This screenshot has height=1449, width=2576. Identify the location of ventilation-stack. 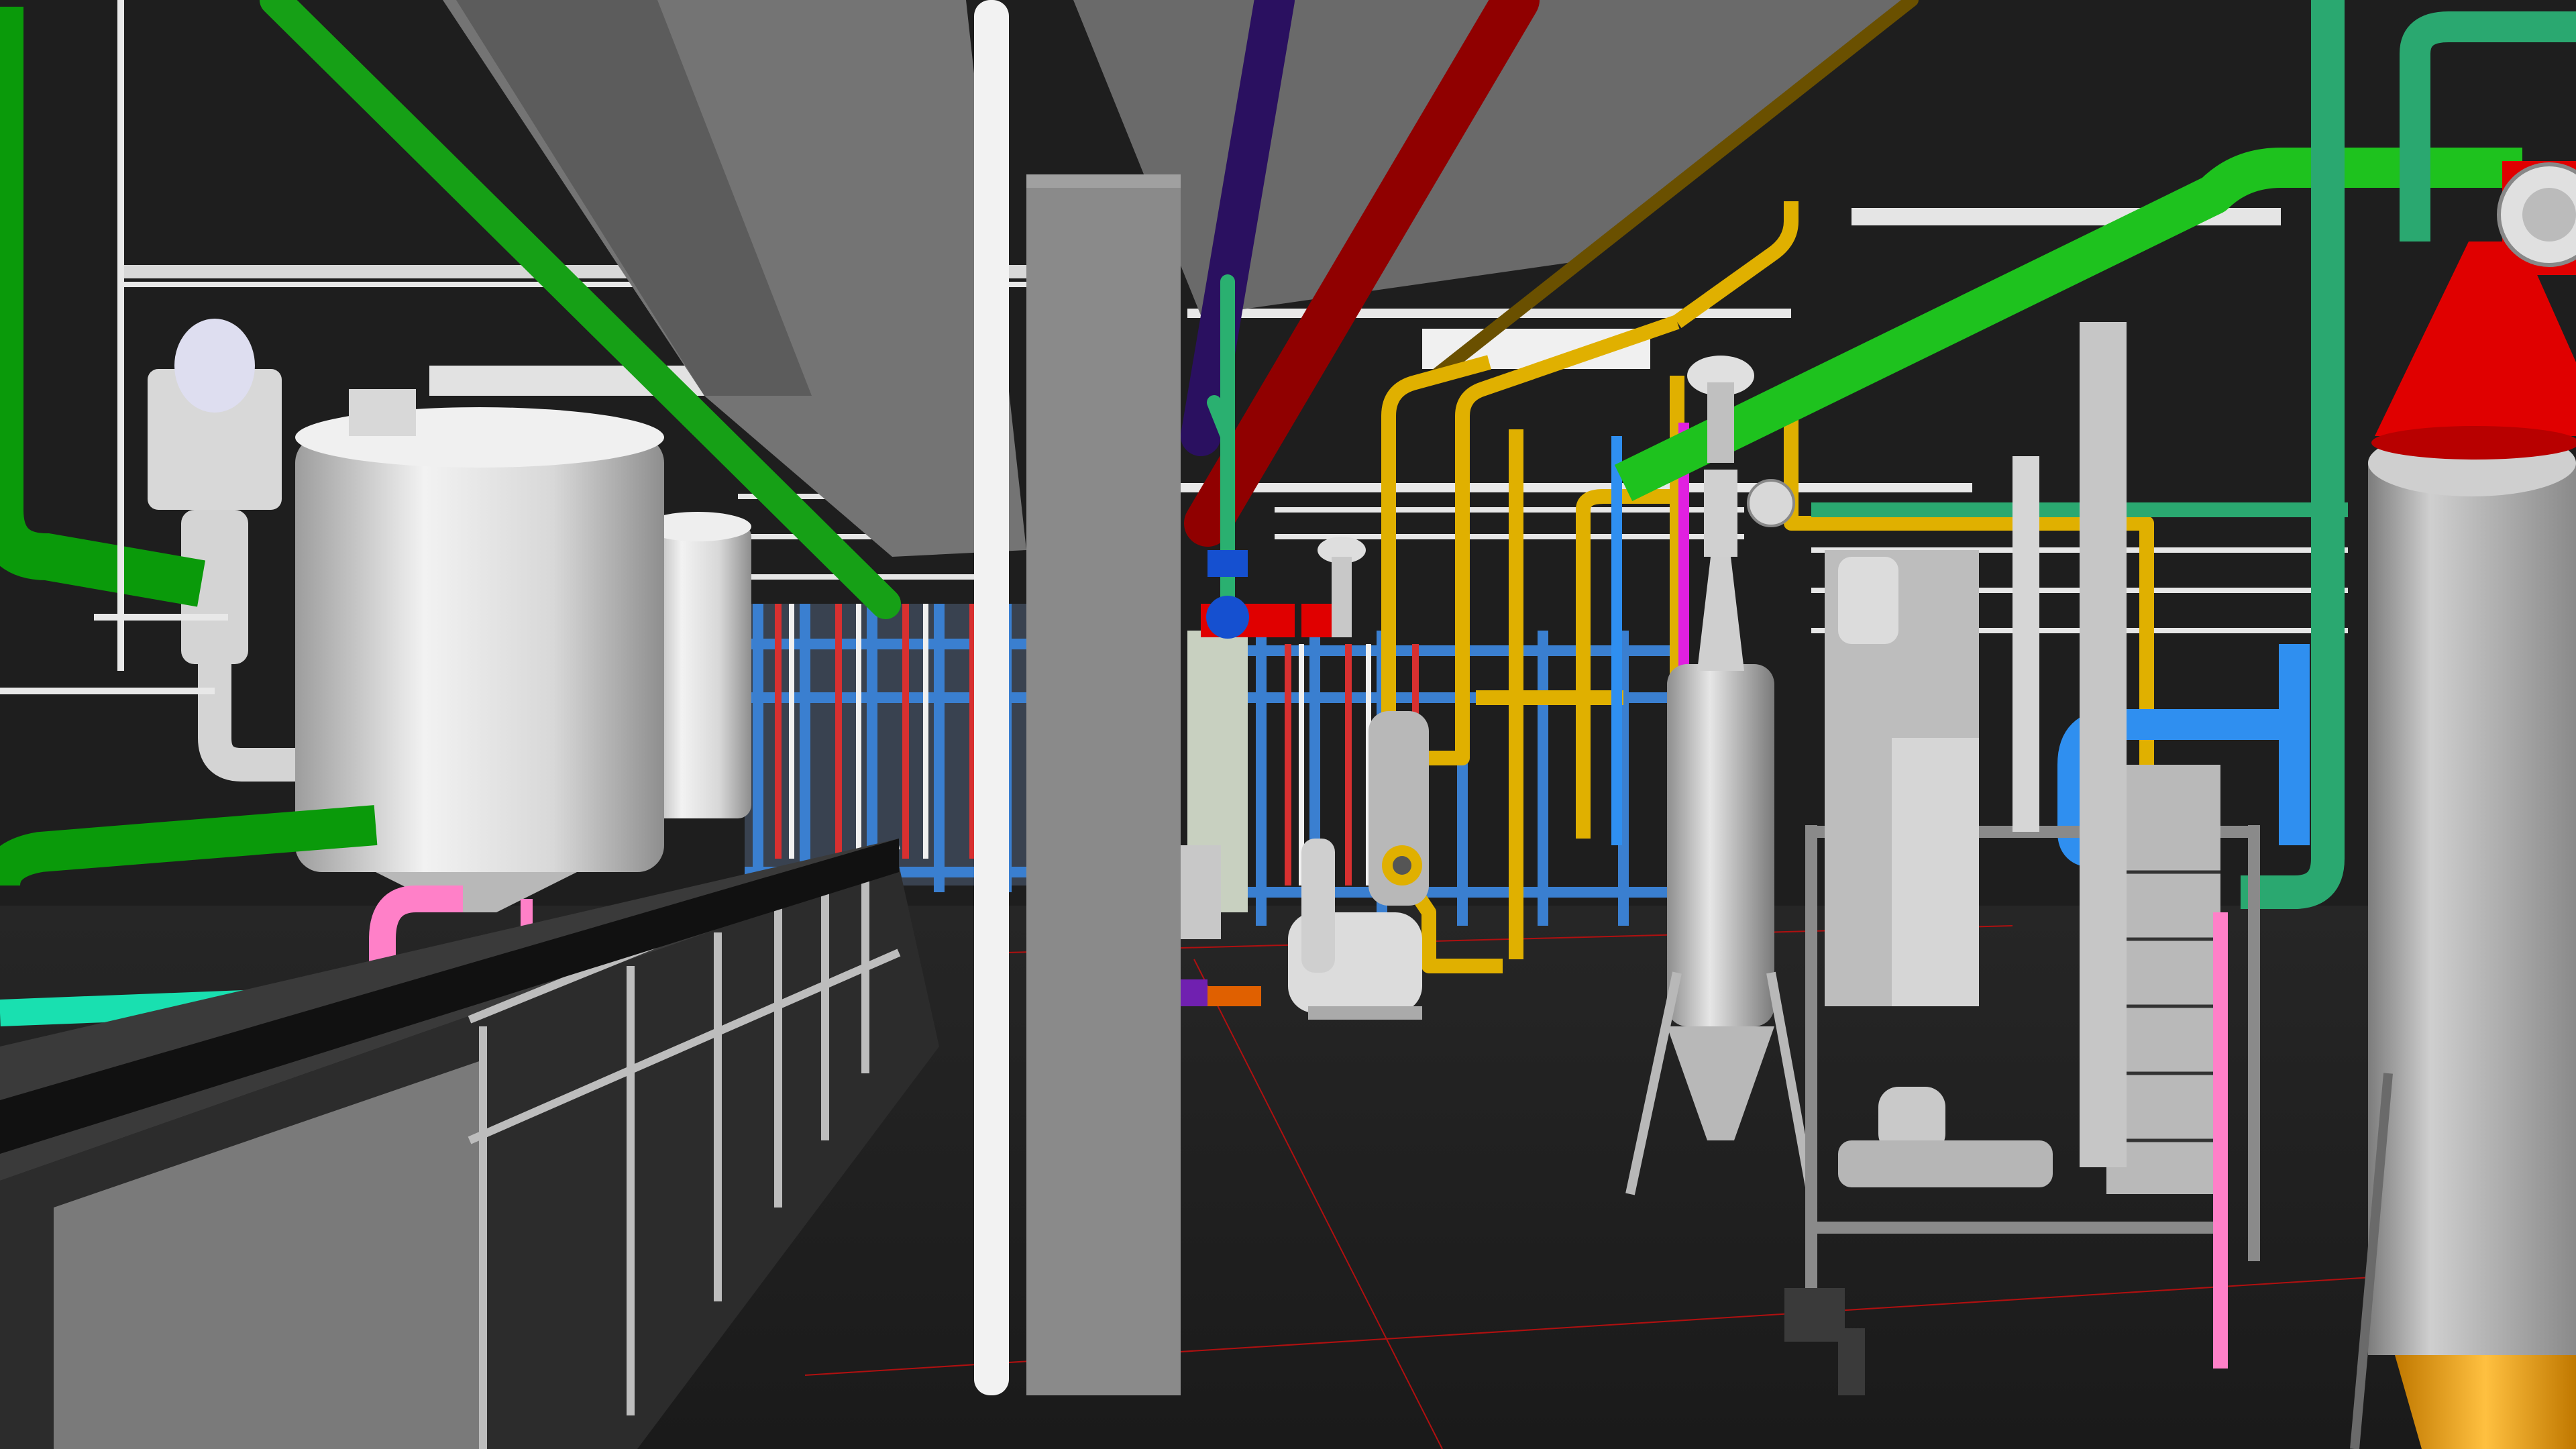
(2463, 805).